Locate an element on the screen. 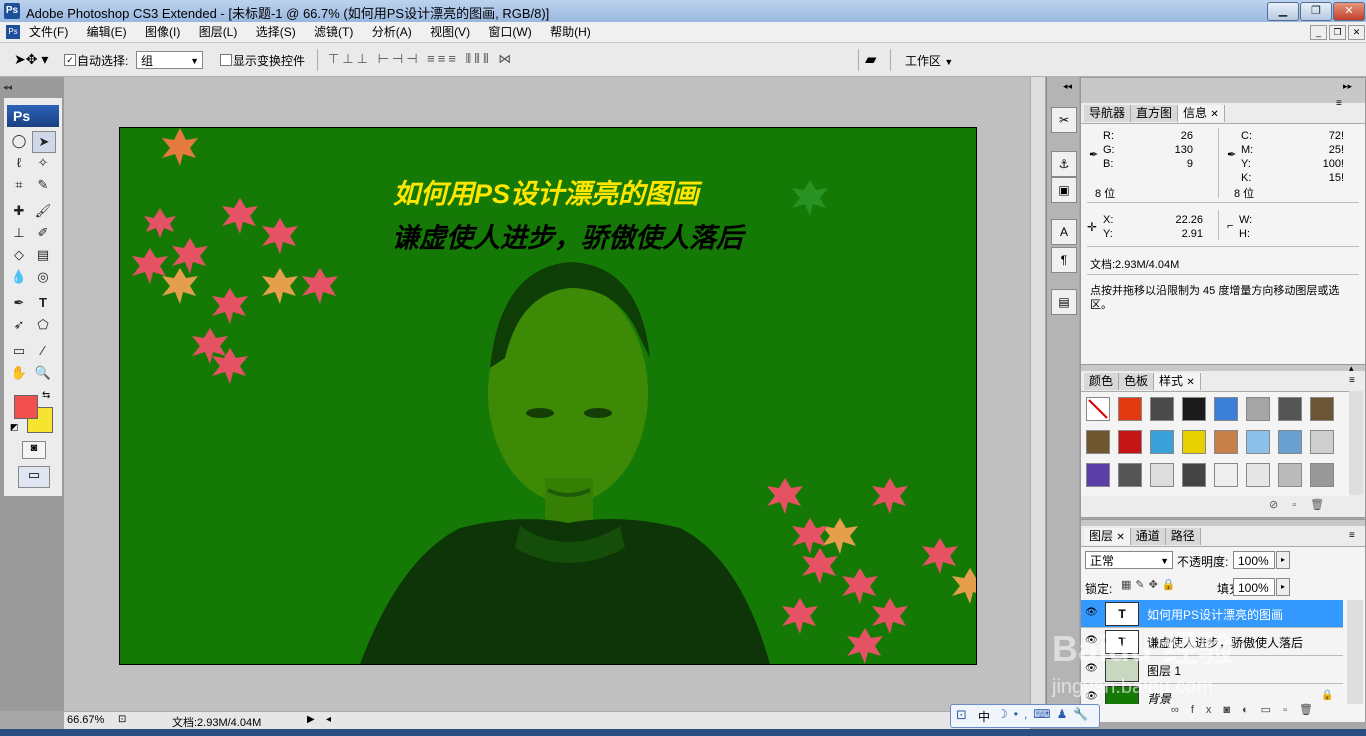 Image resolution: width=1366 pixels, height=736 pixels. tab-channels: 通道 is located at coordinates (1148, 536).